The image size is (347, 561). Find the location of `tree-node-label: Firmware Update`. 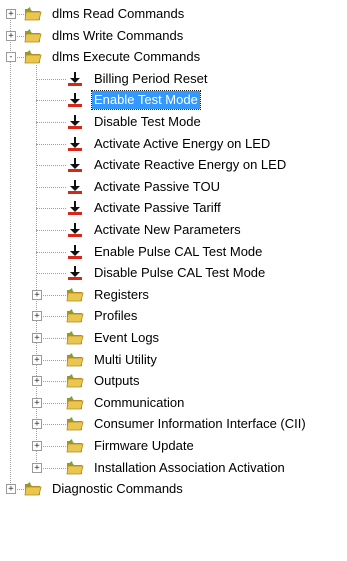

tree-node-label: Firmware Update is located at coordinates (144, 446).